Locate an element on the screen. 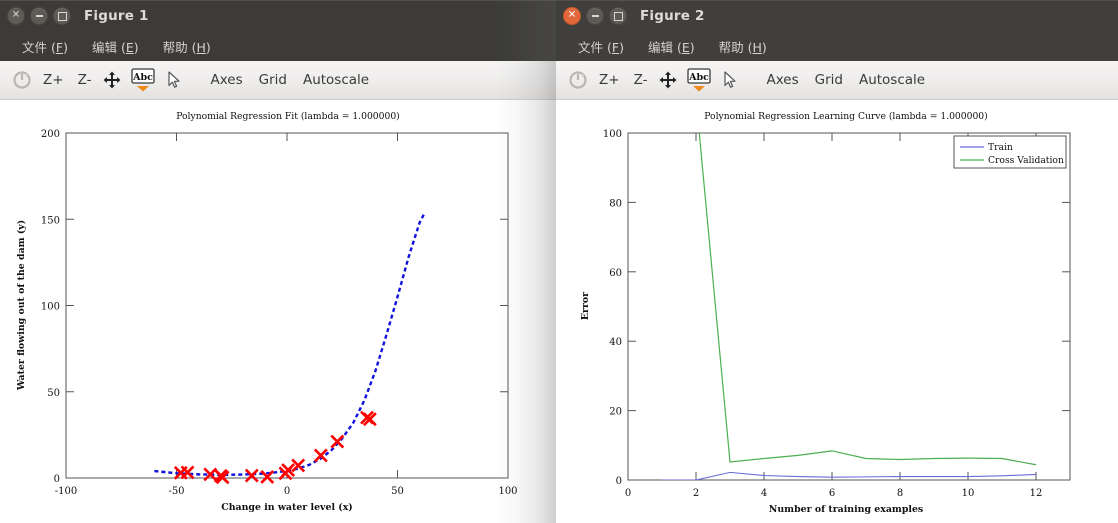  y-tick-1: 50 is located at coordinates (53, 393).